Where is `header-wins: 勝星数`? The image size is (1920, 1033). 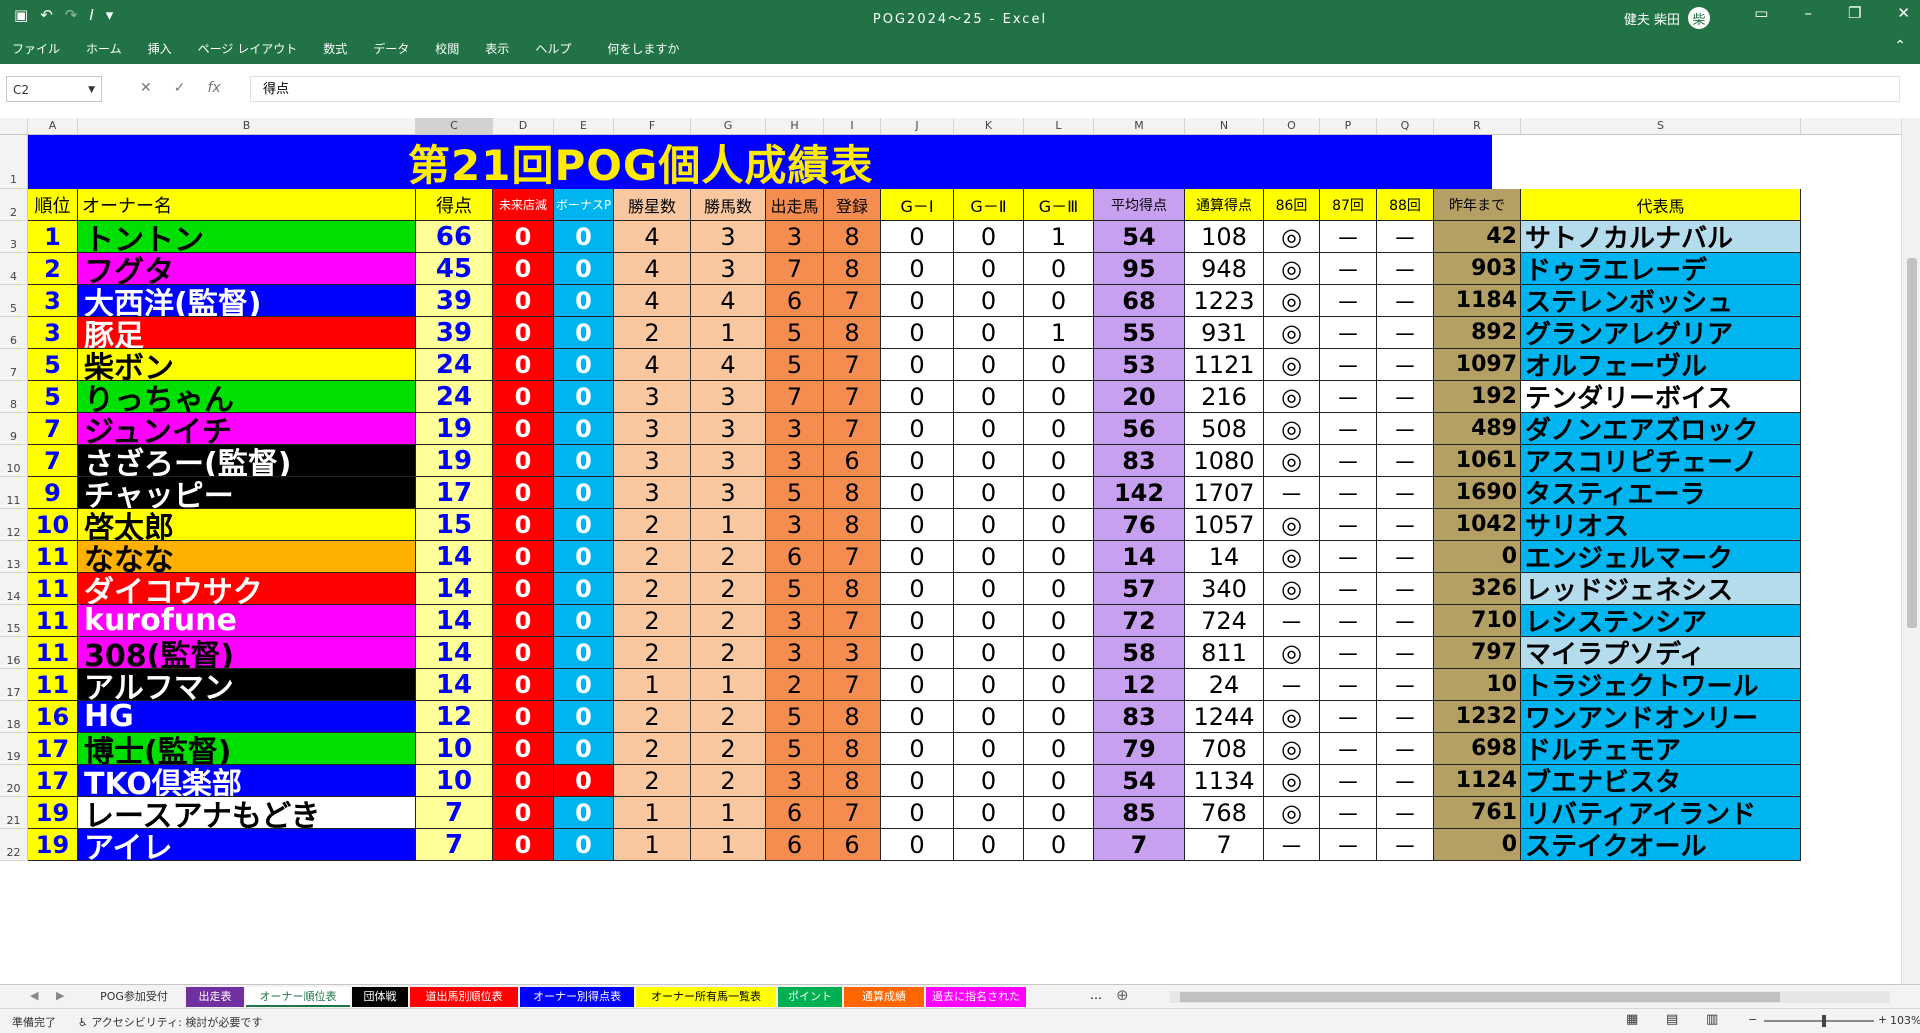
header-wins: 勝星数 is located at coordinates (652, 205).